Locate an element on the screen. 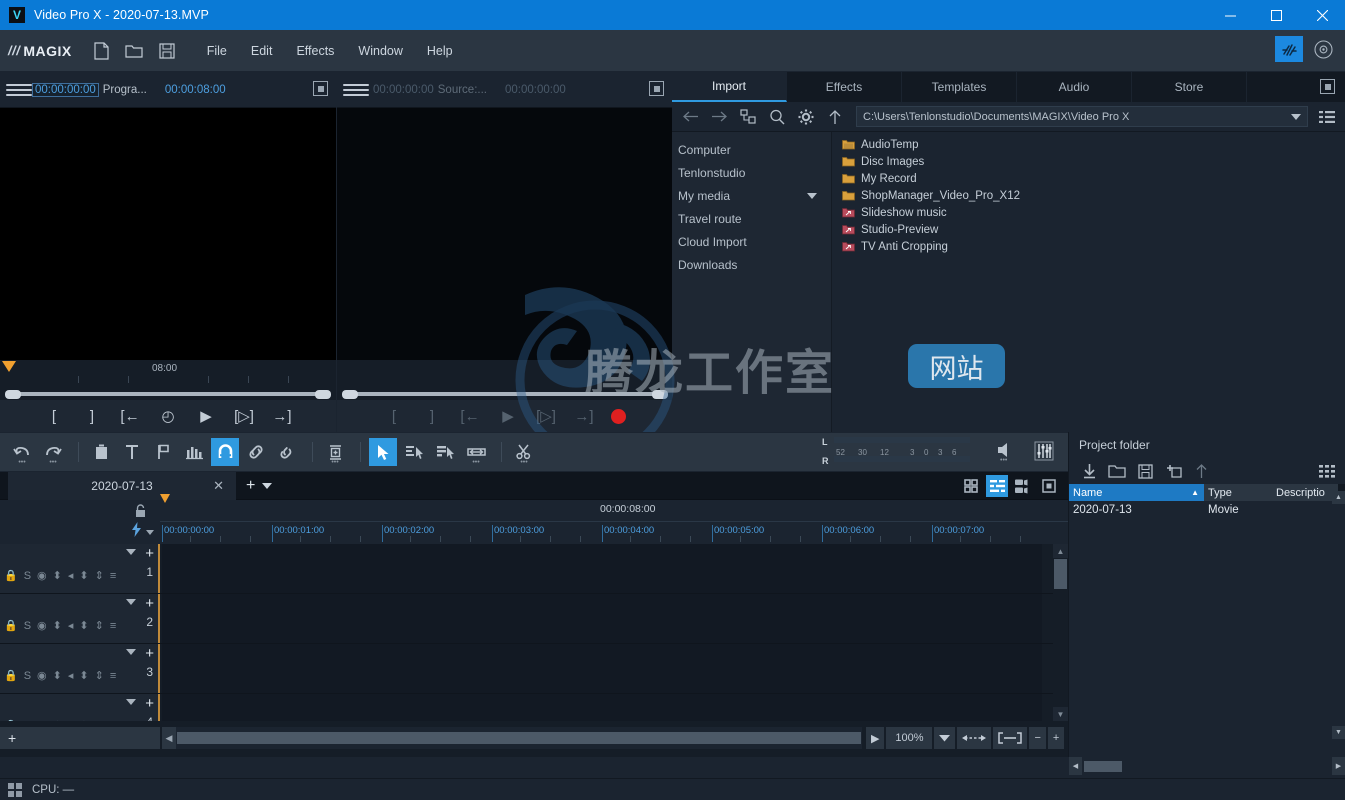 Image resolution: width=1345 pixels, height=800 pixels. program-playhead-marker is located at coordinates (9, 366).